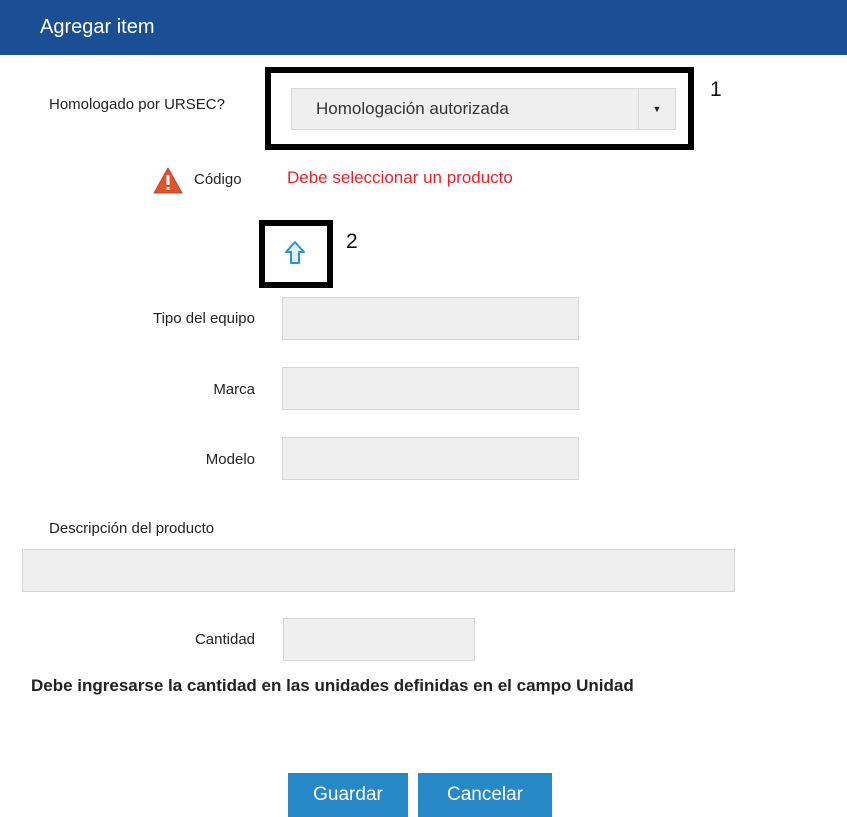 The image size is (847, 817). I want to click on cantidad-label: Cantidad, so click(224, 639).